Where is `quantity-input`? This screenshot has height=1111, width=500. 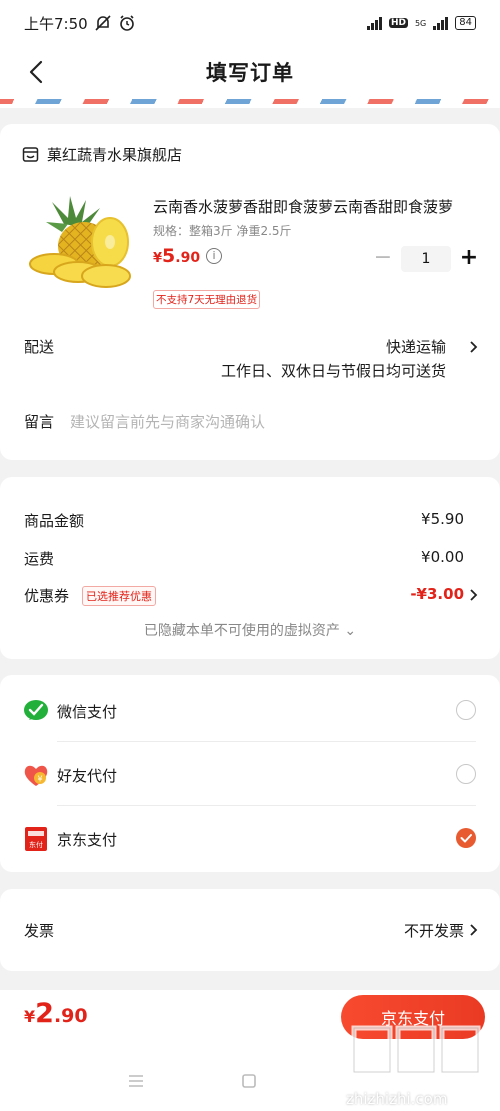 quantity-input is located at coordinates (426, 259).